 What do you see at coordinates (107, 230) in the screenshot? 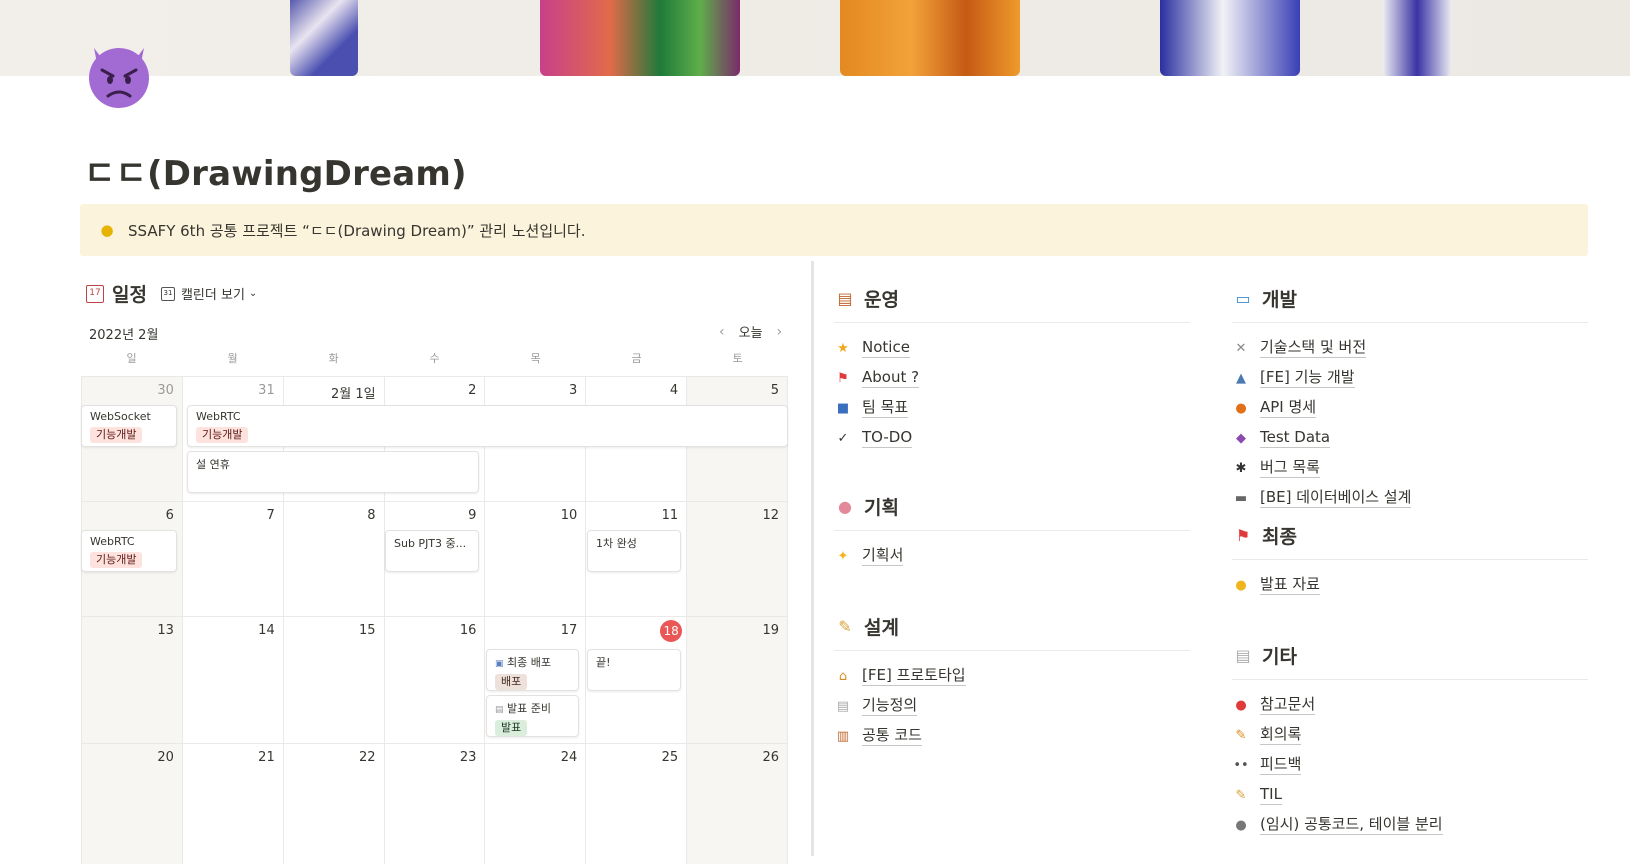
I see `light-bulb-icon: ●` at bounding box center [107, 230].